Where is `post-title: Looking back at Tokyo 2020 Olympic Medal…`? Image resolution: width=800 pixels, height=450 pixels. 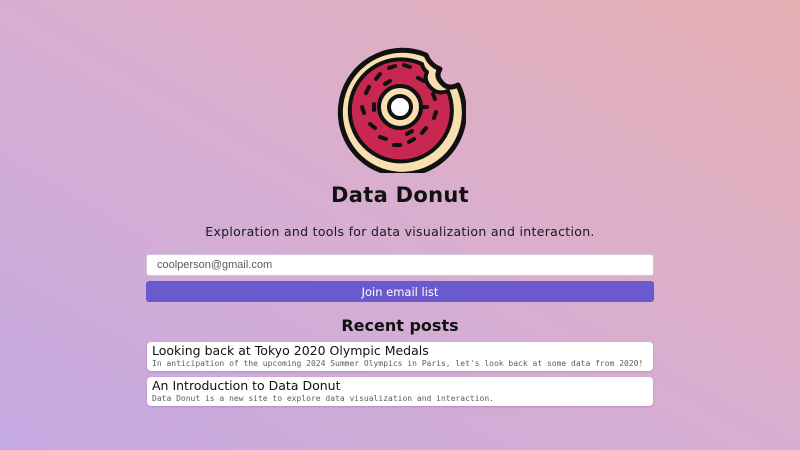
post-title: Looking back at Tokyo 2020 Olympic Medal… is located at coordinates (400, 350).